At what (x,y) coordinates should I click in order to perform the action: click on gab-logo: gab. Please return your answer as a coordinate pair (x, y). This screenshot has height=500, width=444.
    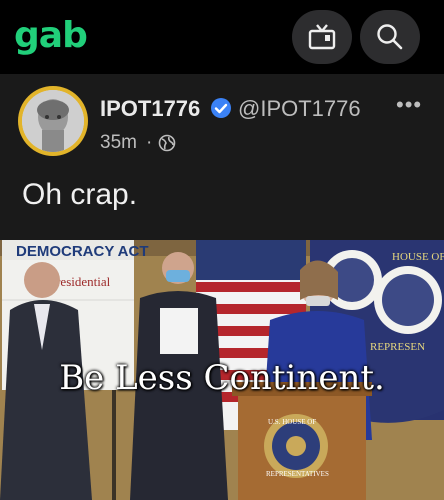
    Looking at the image, I should click on (51, 36).